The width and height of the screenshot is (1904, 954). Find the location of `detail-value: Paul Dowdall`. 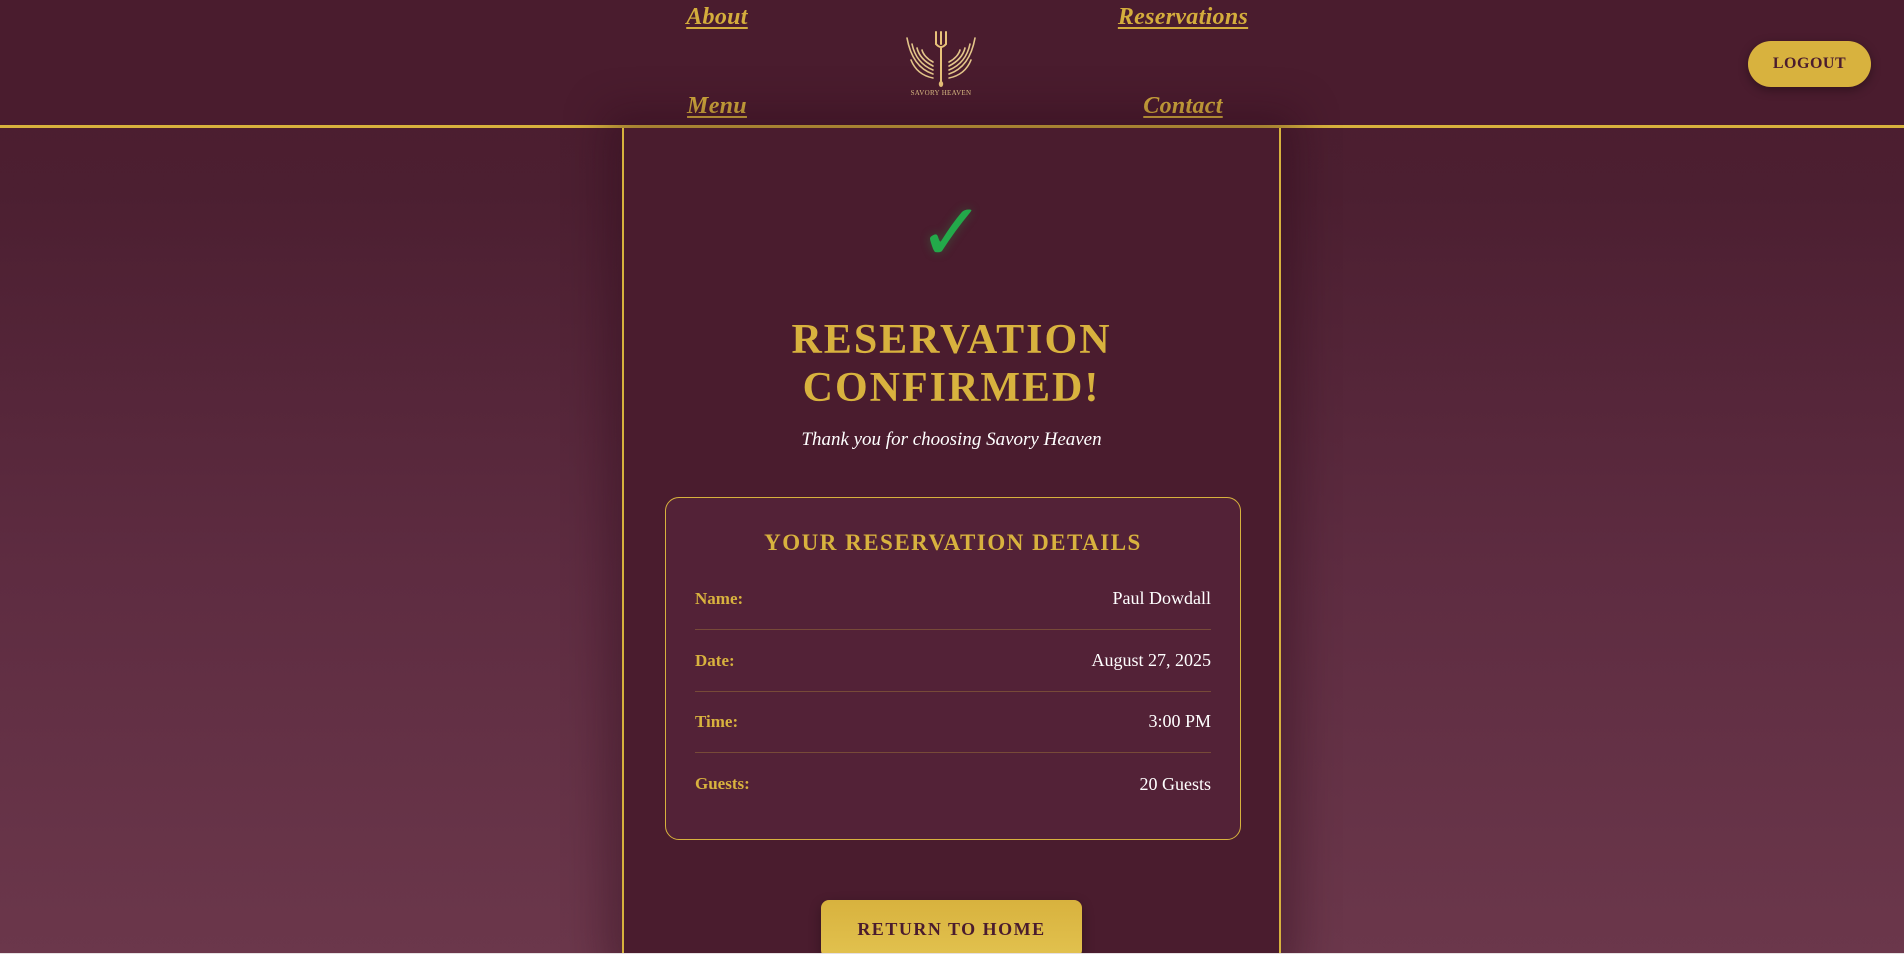

detail-value: Paul Dowdall is located at coordinates (1162, 598).